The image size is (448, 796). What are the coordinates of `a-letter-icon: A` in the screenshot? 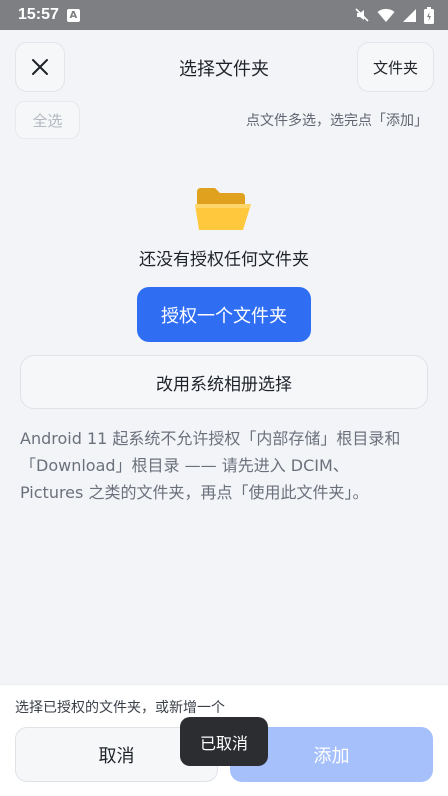 It's located at (73, 15).